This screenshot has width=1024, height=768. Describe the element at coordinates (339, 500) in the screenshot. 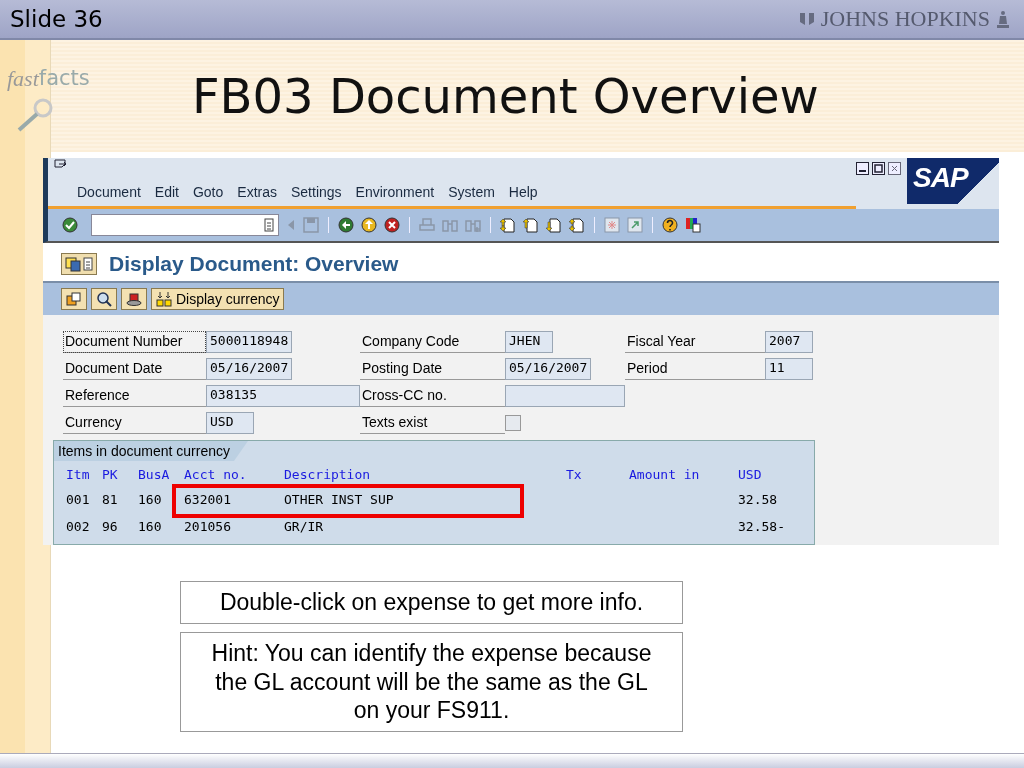

I see `table-cell-text: OTHER INST SUP` at that location.